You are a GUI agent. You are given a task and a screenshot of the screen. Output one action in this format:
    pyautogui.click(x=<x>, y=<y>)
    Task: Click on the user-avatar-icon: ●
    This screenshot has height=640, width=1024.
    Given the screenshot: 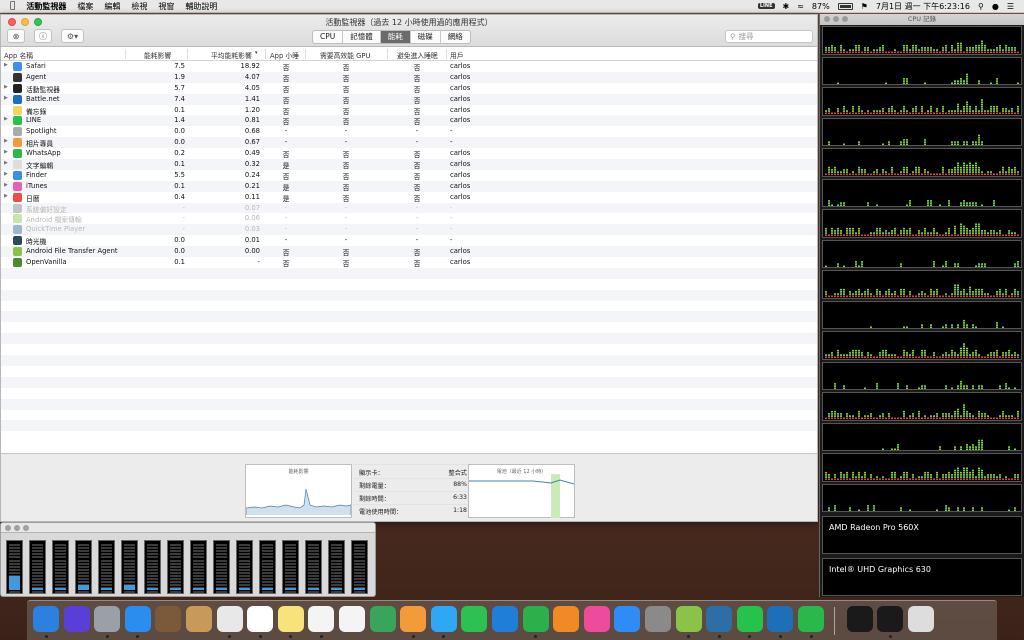 What is the action you would take?
    pyautogui.click(x=995, y=6)
    